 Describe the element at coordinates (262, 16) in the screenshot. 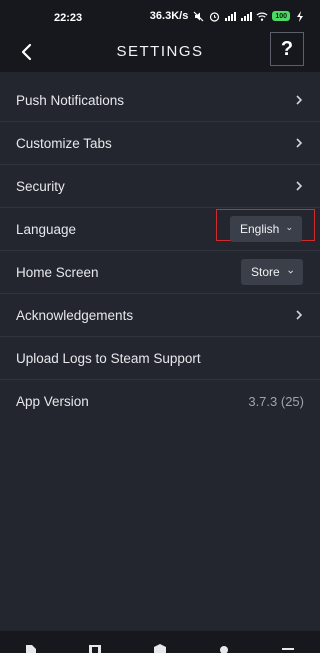

I see `wifi-icon` at that location.